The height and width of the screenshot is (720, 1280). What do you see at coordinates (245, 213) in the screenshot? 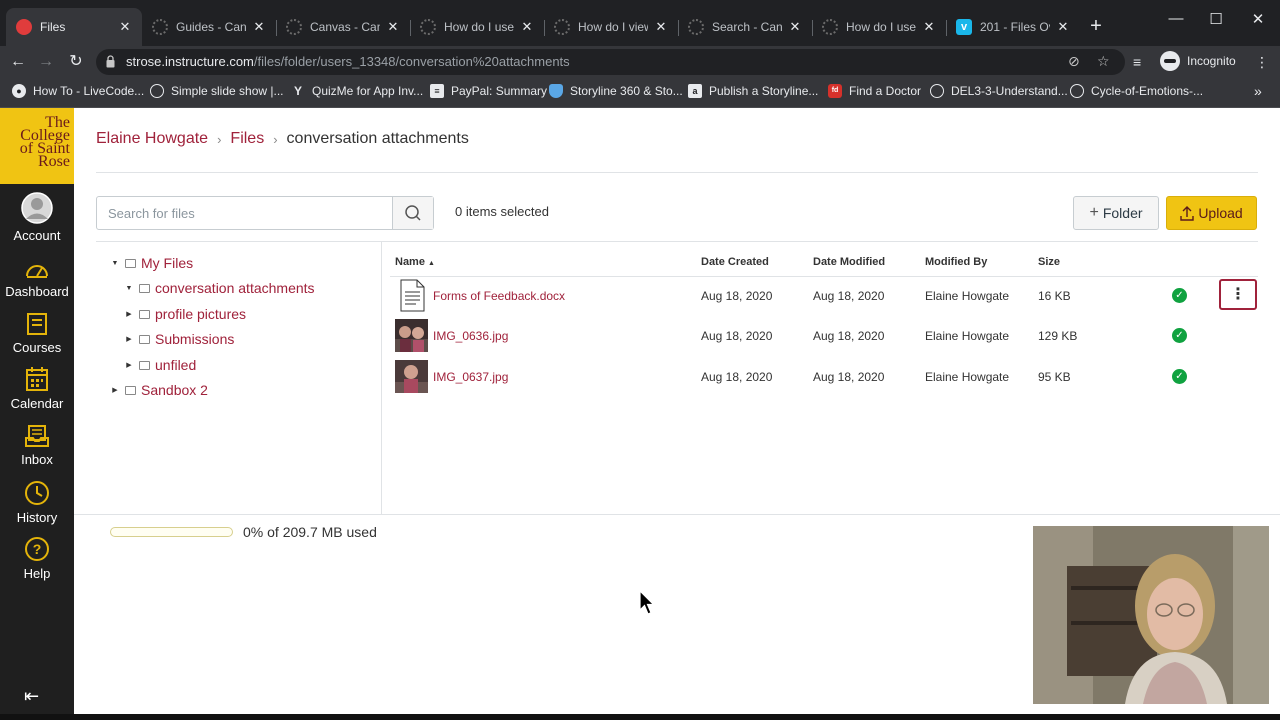
I see `search-input` at bounding box center [245, 213].